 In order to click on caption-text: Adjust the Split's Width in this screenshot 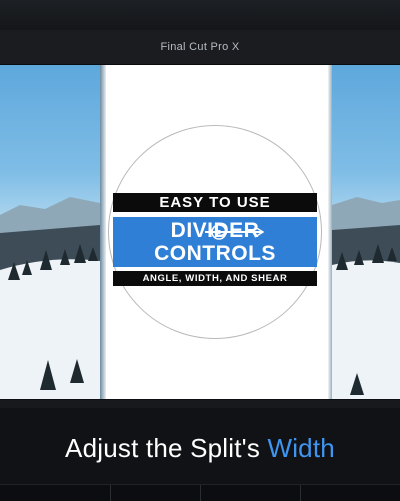, I will do `click(200, 448)`.